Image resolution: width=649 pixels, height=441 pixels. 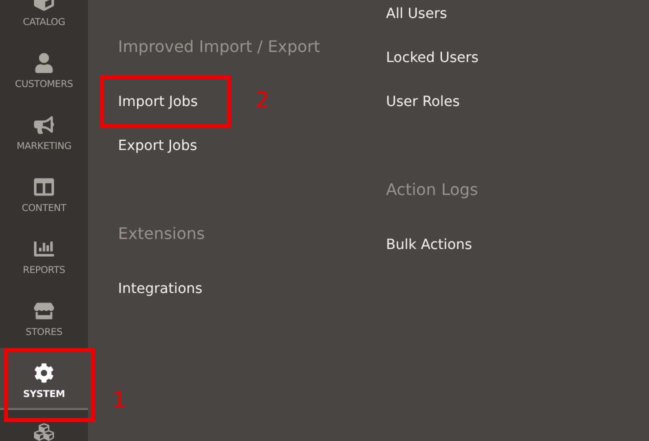 I want to click on blocks-icon, so click(x=44, y=431).